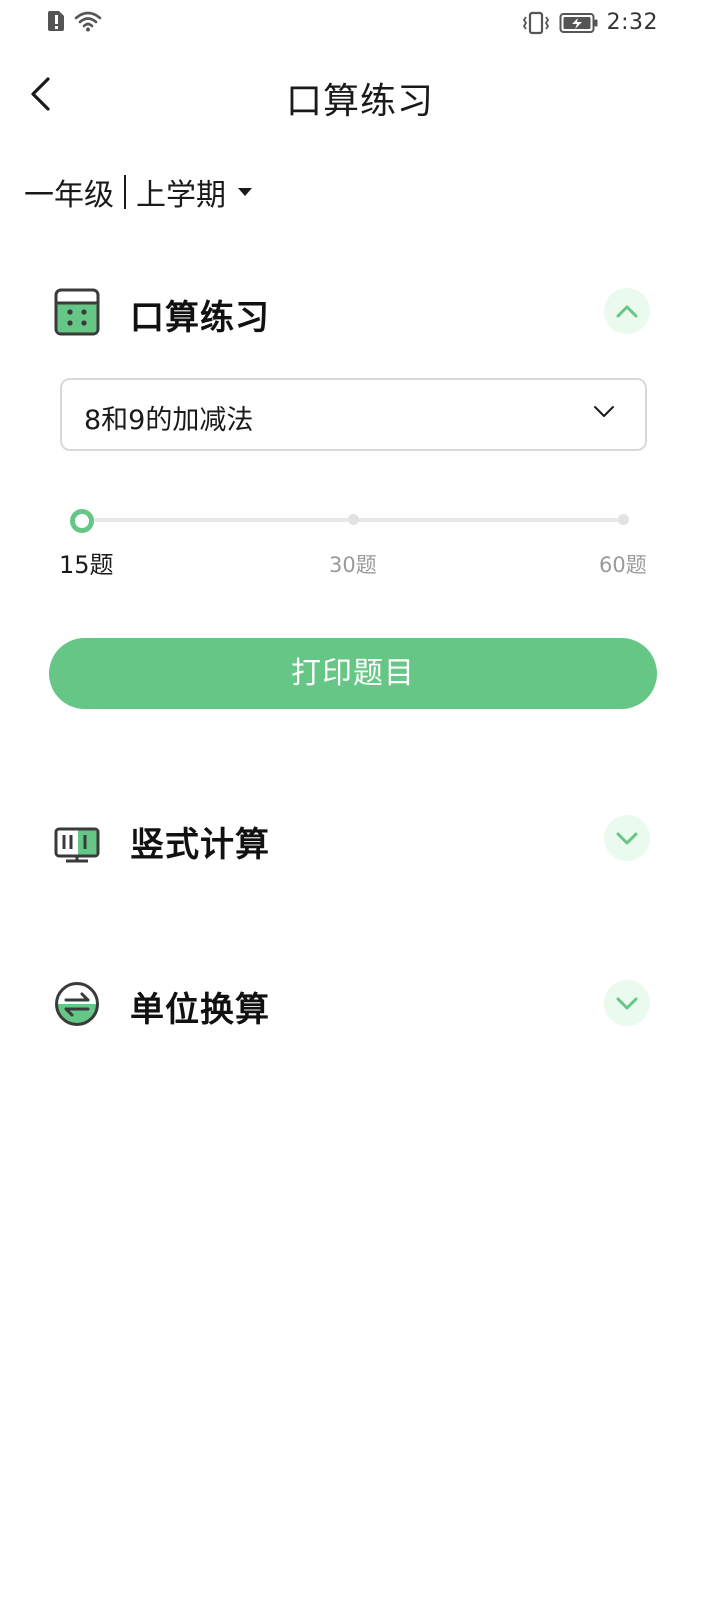 The image size is (720, 1600). I want to click on question-count-slider, so click(350, 520).